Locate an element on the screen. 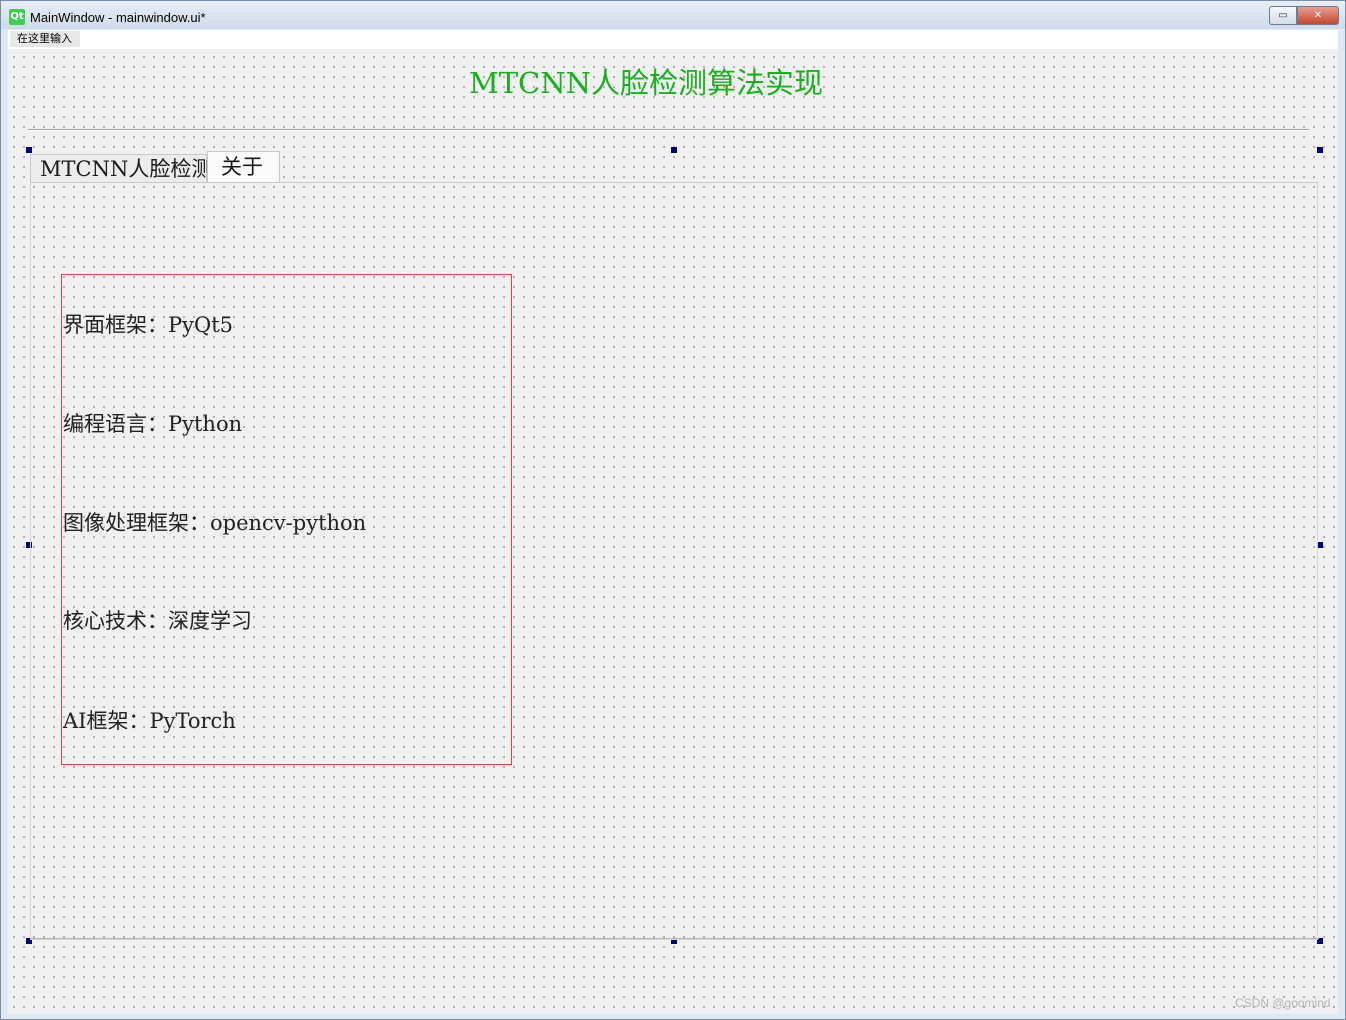 This screenshot has width=1346, height=1020. horizontal-divider is located at coordinates (668, 130).